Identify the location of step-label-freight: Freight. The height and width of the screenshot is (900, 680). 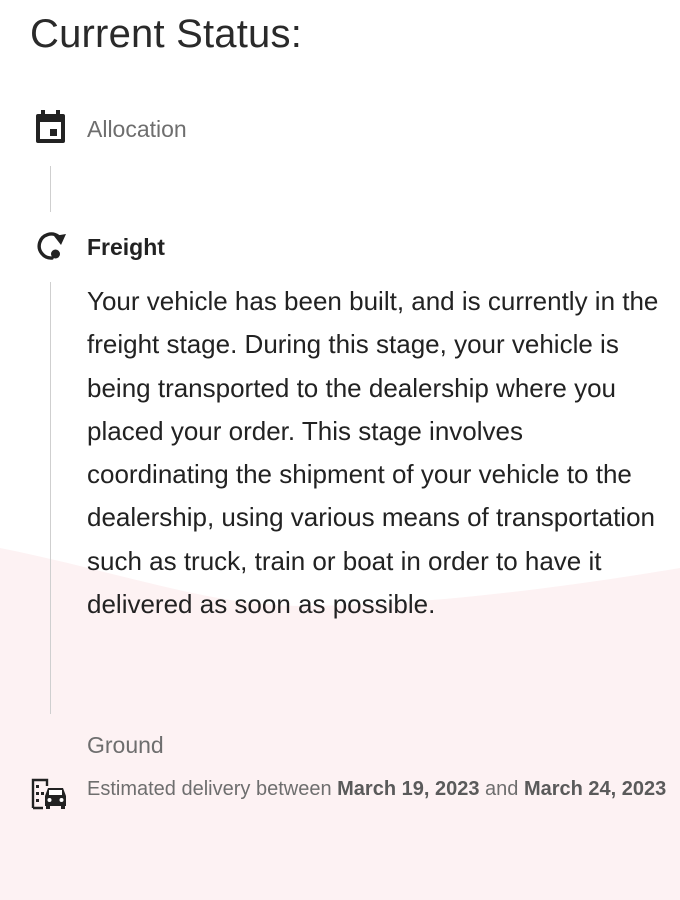
(126, 247).